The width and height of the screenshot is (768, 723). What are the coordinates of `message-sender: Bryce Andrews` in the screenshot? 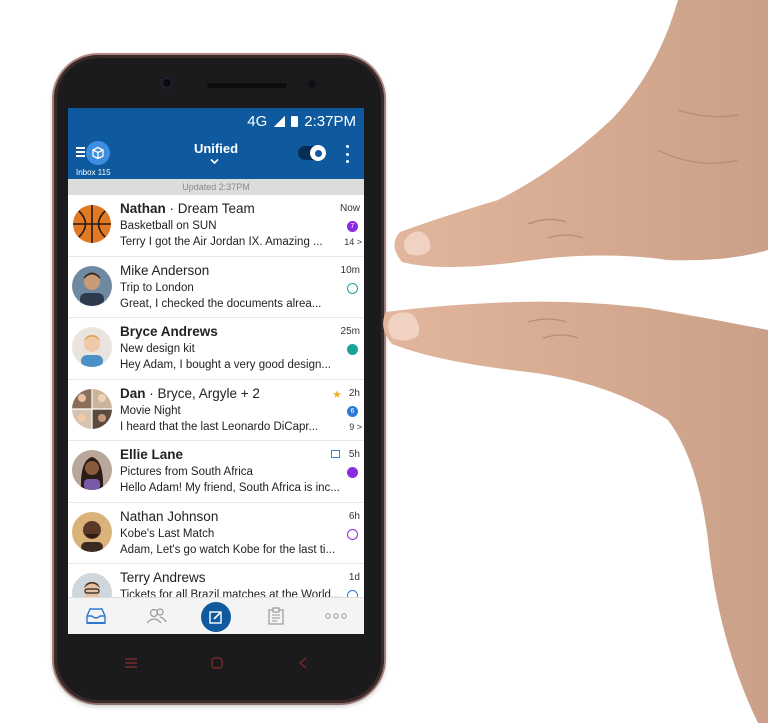 It's located at (169, 331).